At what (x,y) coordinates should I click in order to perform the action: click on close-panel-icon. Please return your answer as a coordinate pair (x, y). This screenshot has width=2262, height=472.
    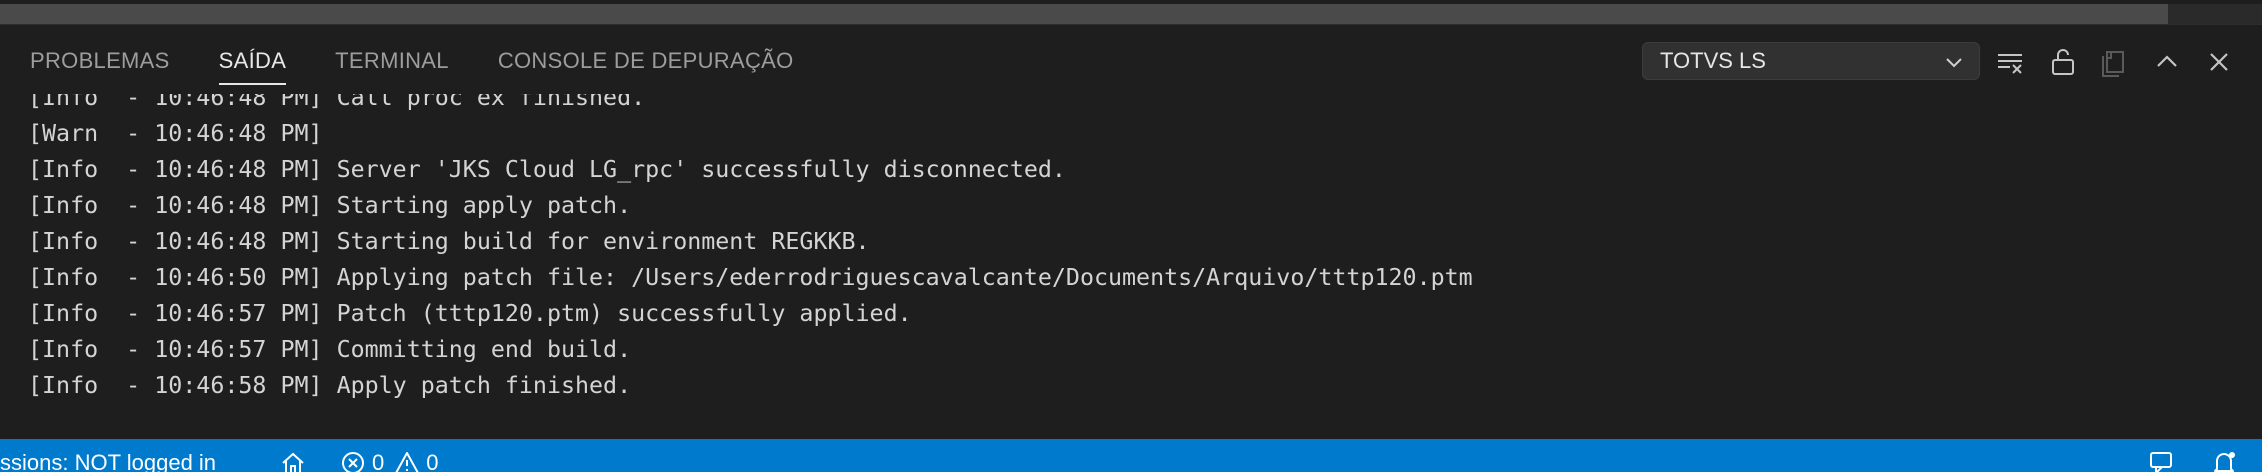
    Looking at the image, I should click on (2219, 62).